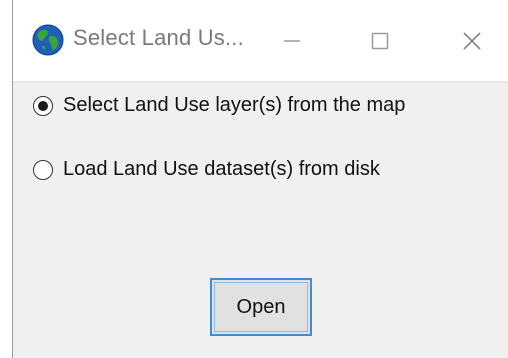 The image size is (508, 358). Describe the element at coordinates (48, 40) in the screenshot. I see `globe-icon` at that location.